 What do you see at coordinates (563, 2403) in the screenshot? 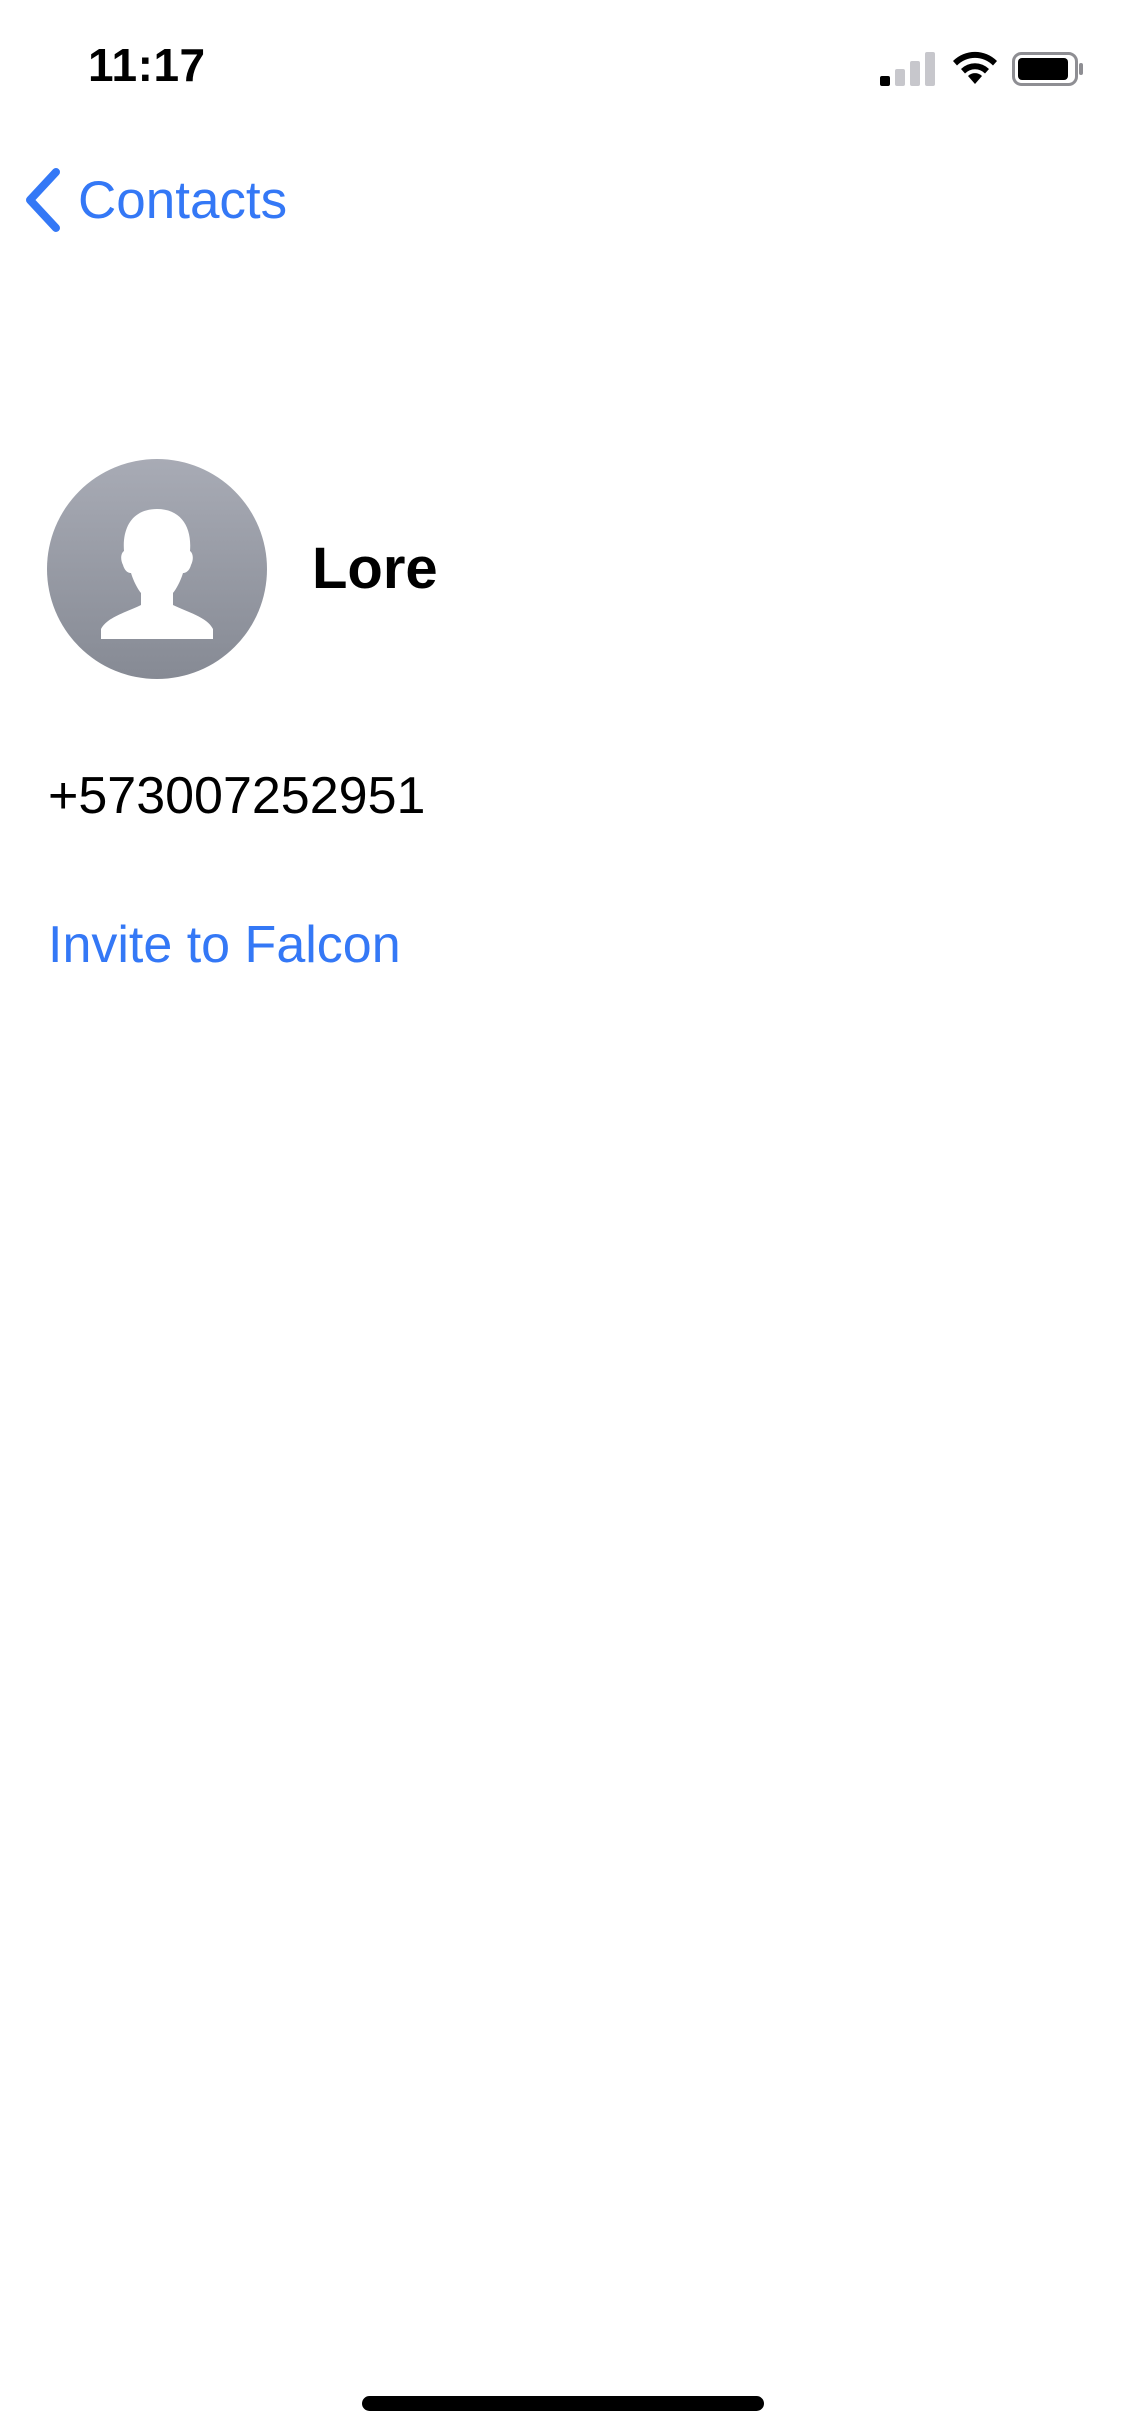
I see `home-indicator` at bounding box center [563, 2403].